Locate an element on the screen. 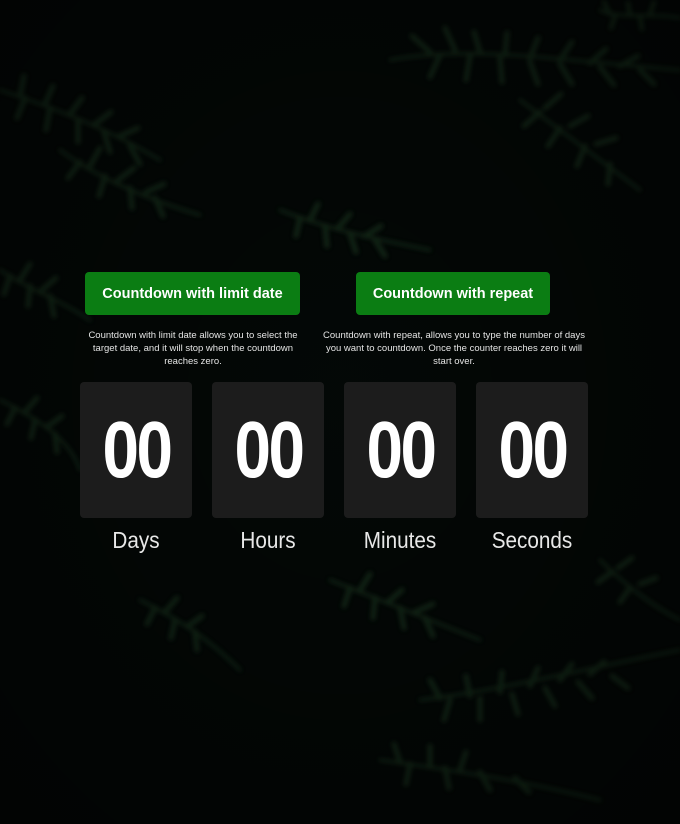 Image resolution: width=680 pixels, height=824 pixels. countdown-repeat-button: Countdown with repeat is located at coordinates (453, 293).